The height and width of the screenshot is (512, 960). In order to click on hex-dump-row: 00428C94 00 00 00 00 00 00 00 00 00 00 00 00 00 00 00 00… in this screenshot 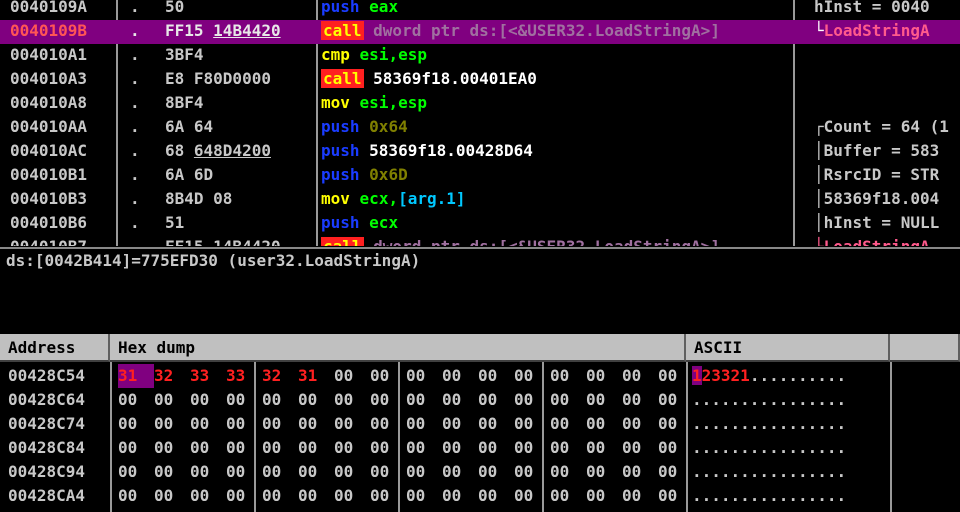, I will do `click(480, 472)`.